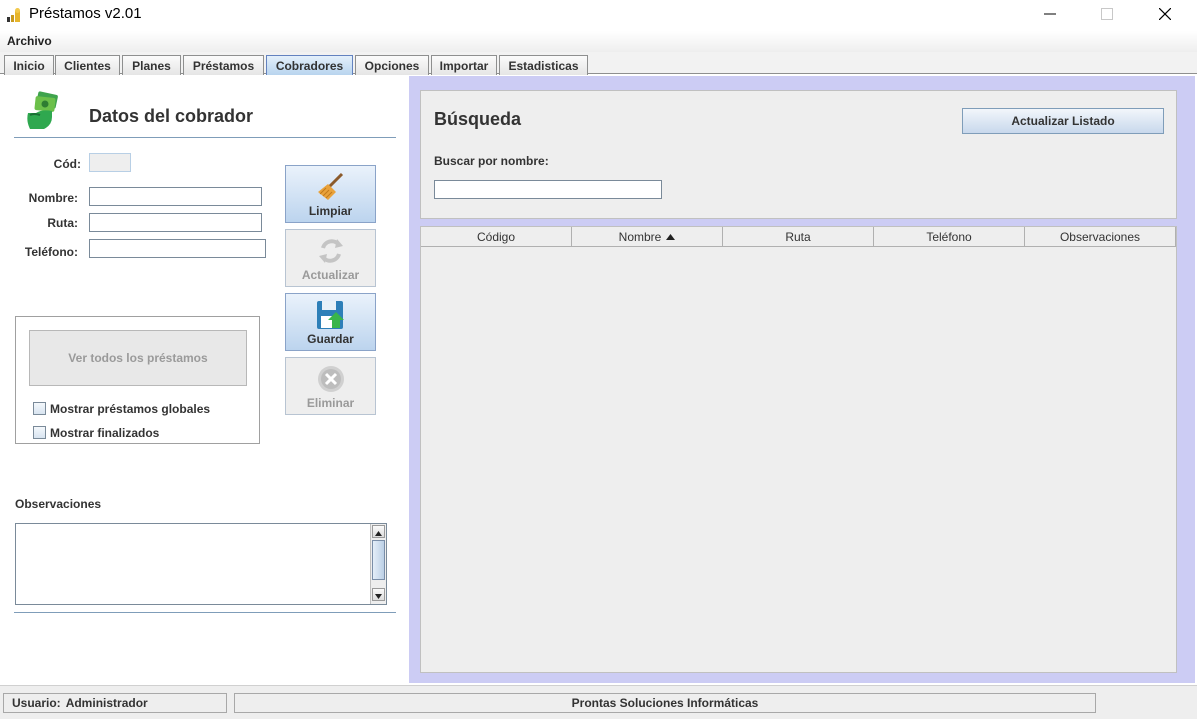 This screenshot has height=719, width=1197. Describe the element at coordinates (205, 137) in the screenshot. I see `header-divider` at that location.